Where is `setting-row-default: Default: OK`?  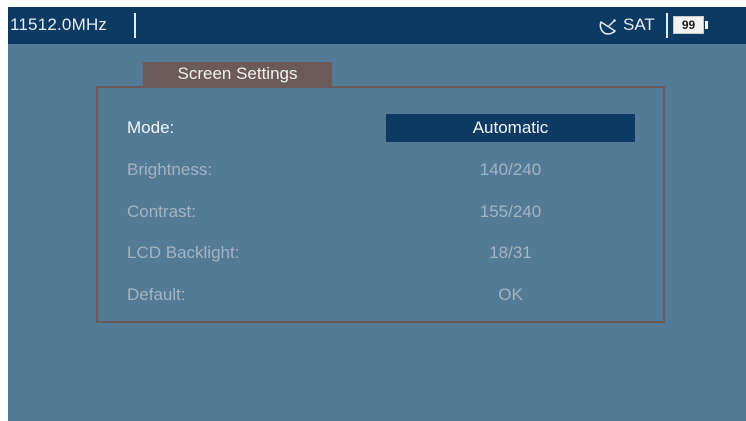 setting-row-default: Default: OK is located at coordinates (380, 295).